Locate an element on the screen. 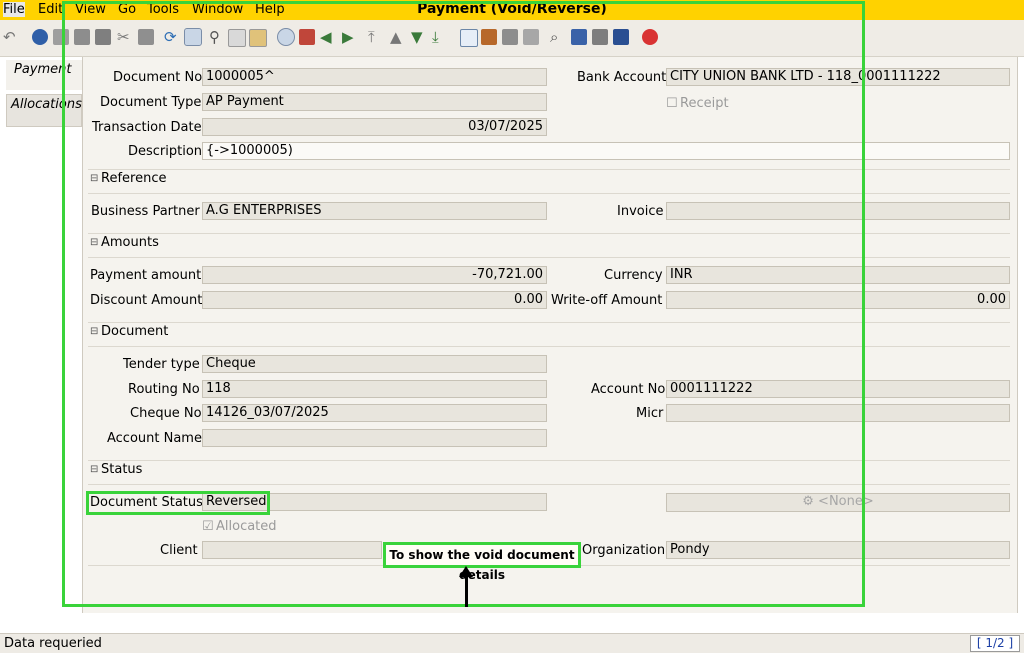 This screenshot has height=653, width=1024. record-counter: [ 1/2 ] is located at coordinates (995, 643).